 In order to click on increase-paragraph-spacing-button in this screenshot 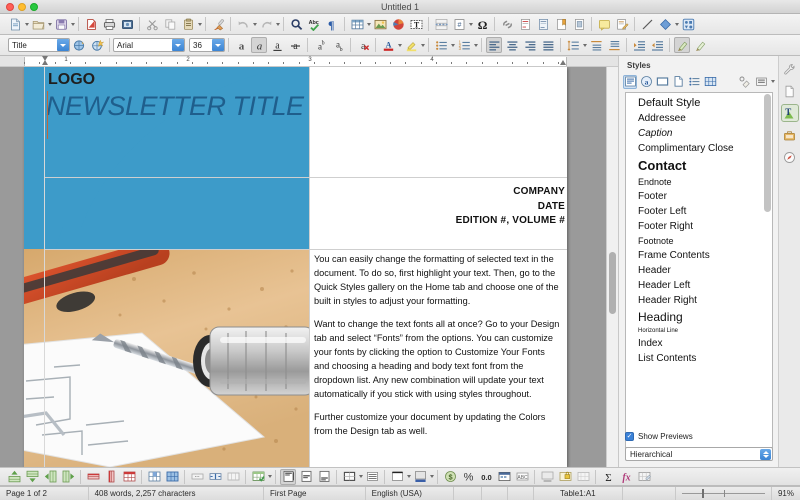, I will do `click(596, 45)`.